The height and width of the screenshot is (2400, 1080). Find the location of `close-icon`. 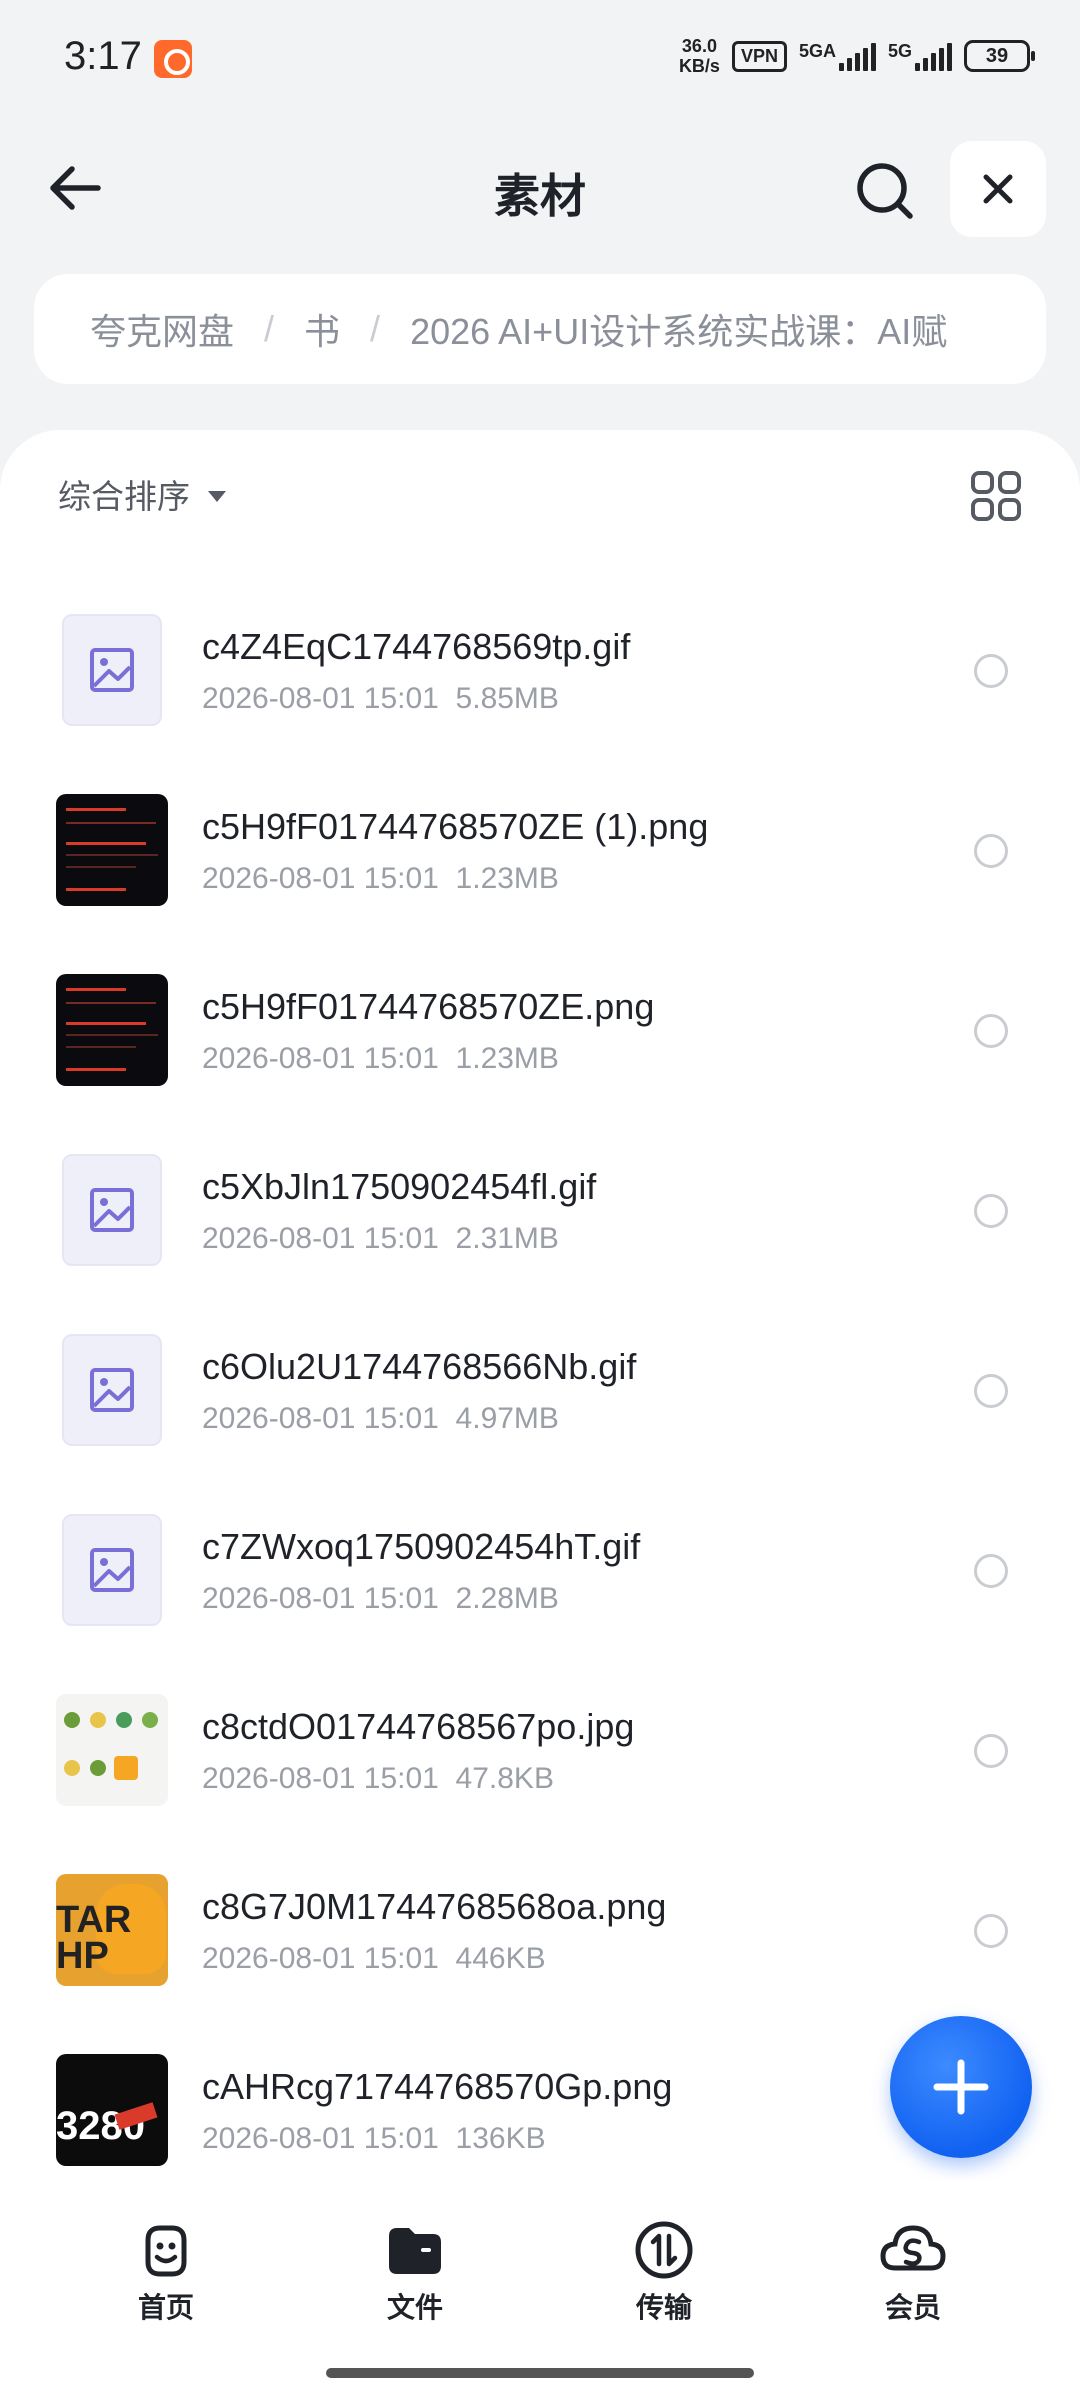

close-icon is located at coordinates (998, 189).